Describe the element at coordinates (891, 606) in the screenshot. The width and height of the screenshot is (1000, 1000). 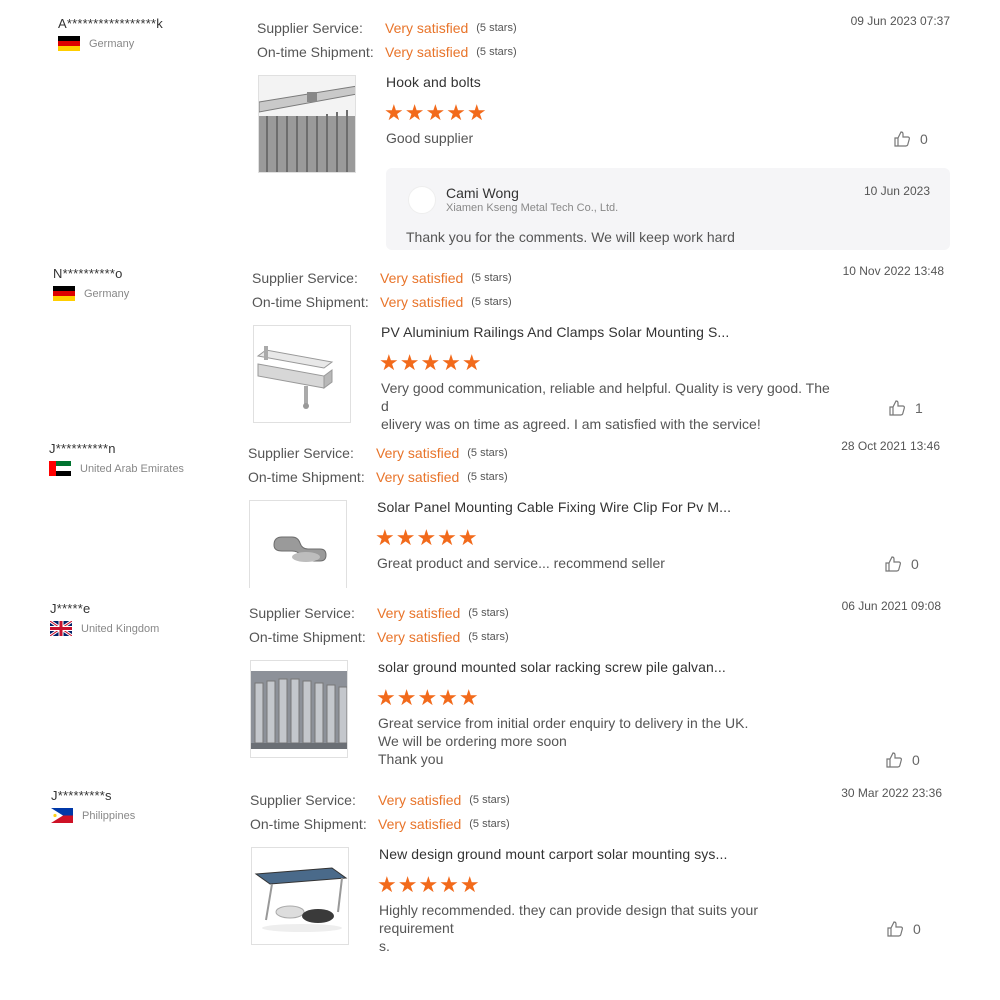
I see `review-date: 06 Jun 2021 09:08` at that location.